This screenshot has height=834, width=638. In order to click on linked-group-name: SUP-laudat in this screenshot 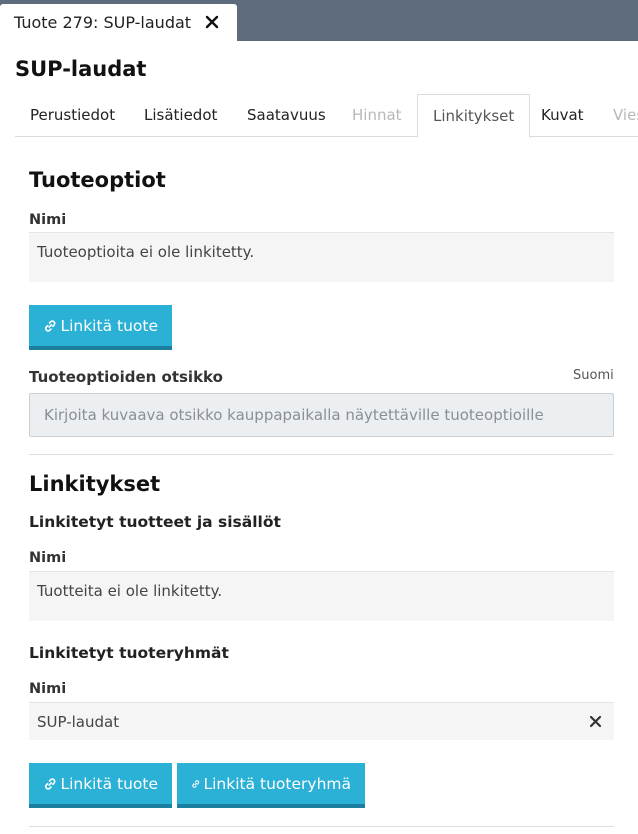, I will do `click(78, 722)`.